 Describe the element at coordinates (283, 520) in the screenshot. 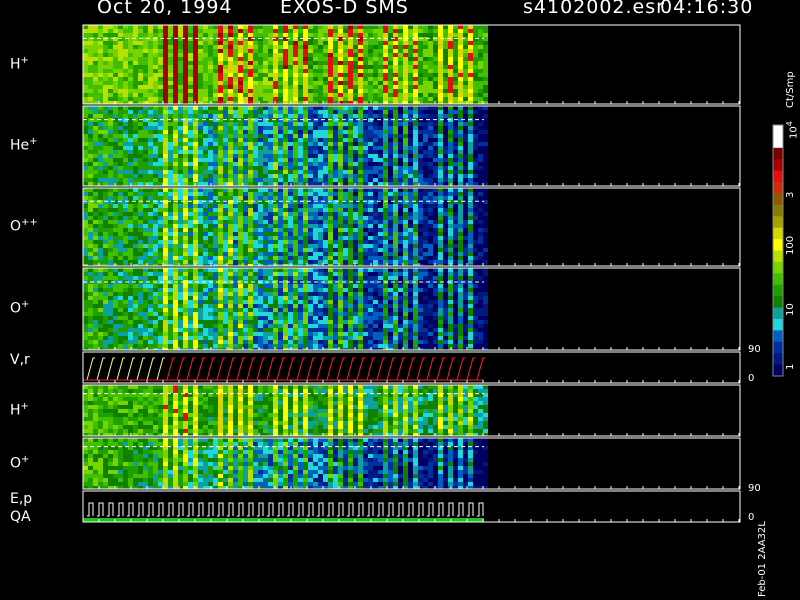

I see `qa-bar` at that location.